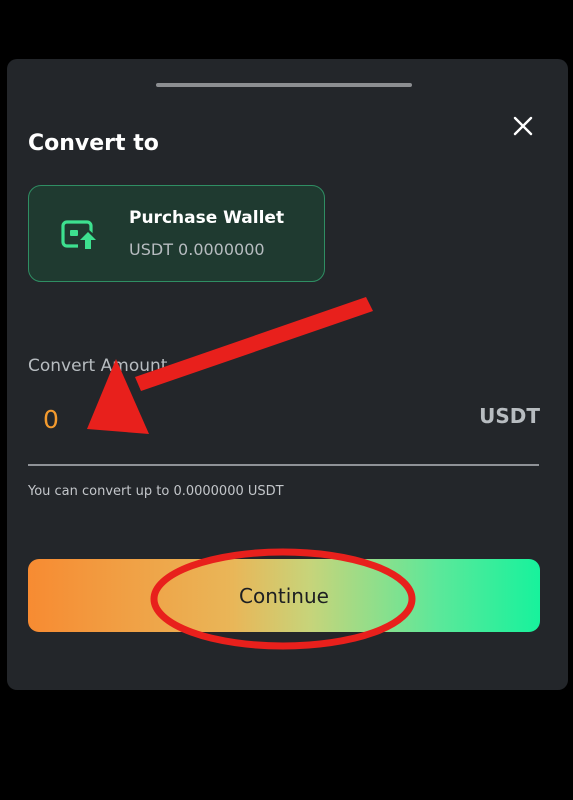 The image size is (573, 800). Describe the element at coordinates (509, 416) in the screenshot. I see `currency-label: USDT` at that location.